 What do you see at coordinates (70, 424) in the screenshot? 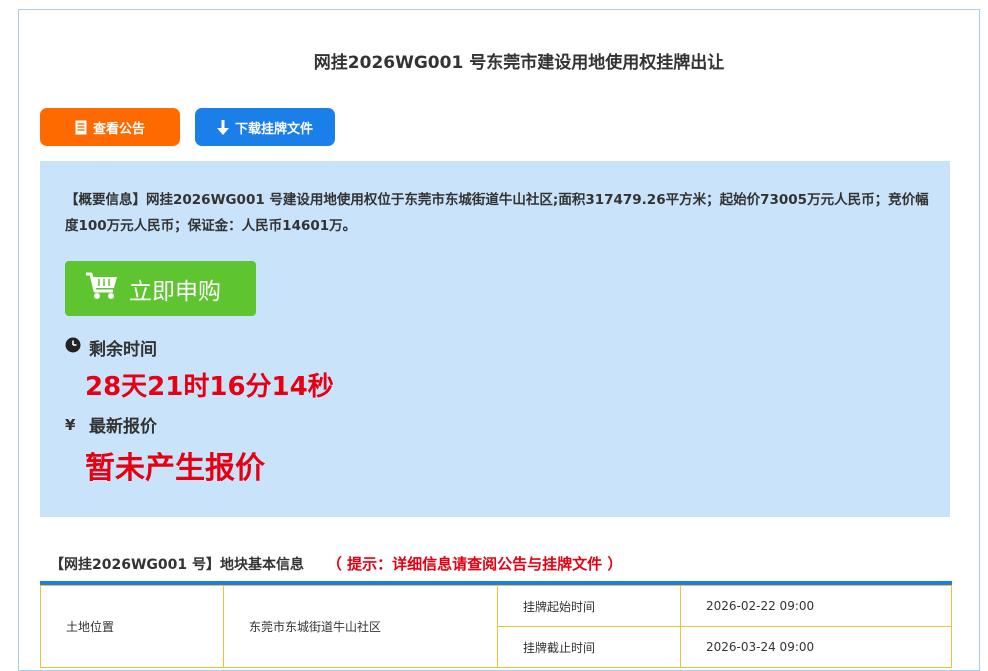
I see `yen-icon: ¥` at bounding box center [70, 424].